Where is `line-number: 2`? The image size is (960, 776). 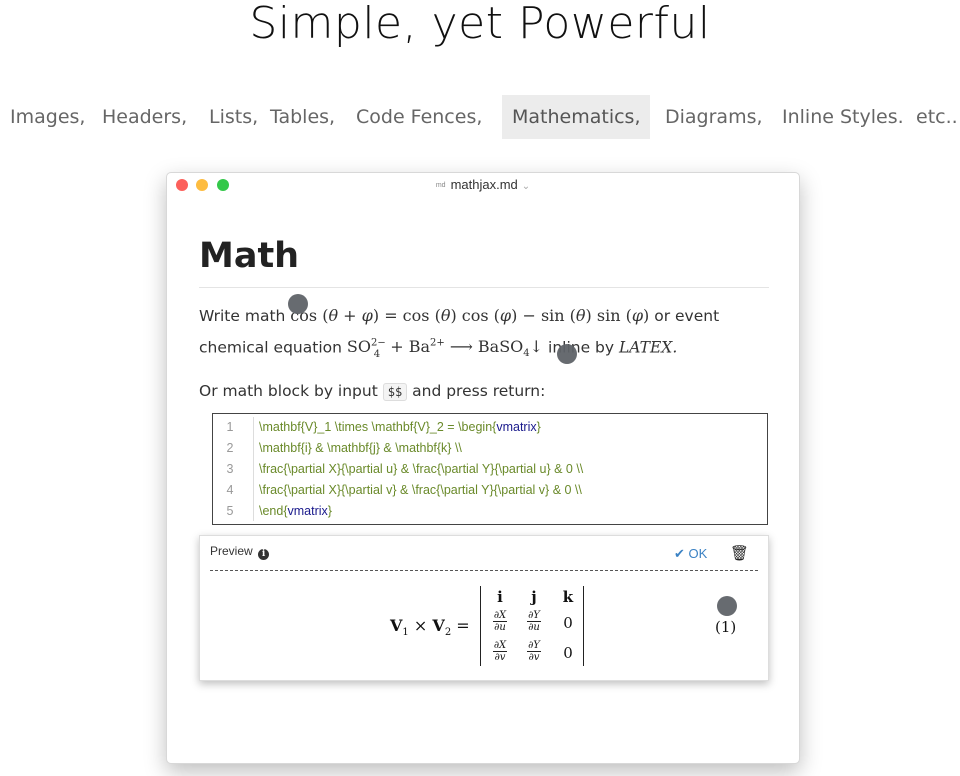
line-number: 2 is located at coordinates (230, 448).